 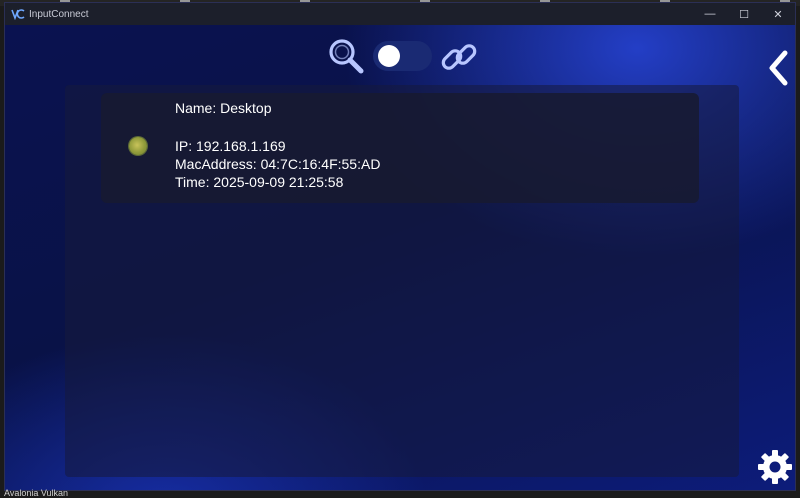 I want to click on device-name: Name: Desktop, so click(x=223, y=108).